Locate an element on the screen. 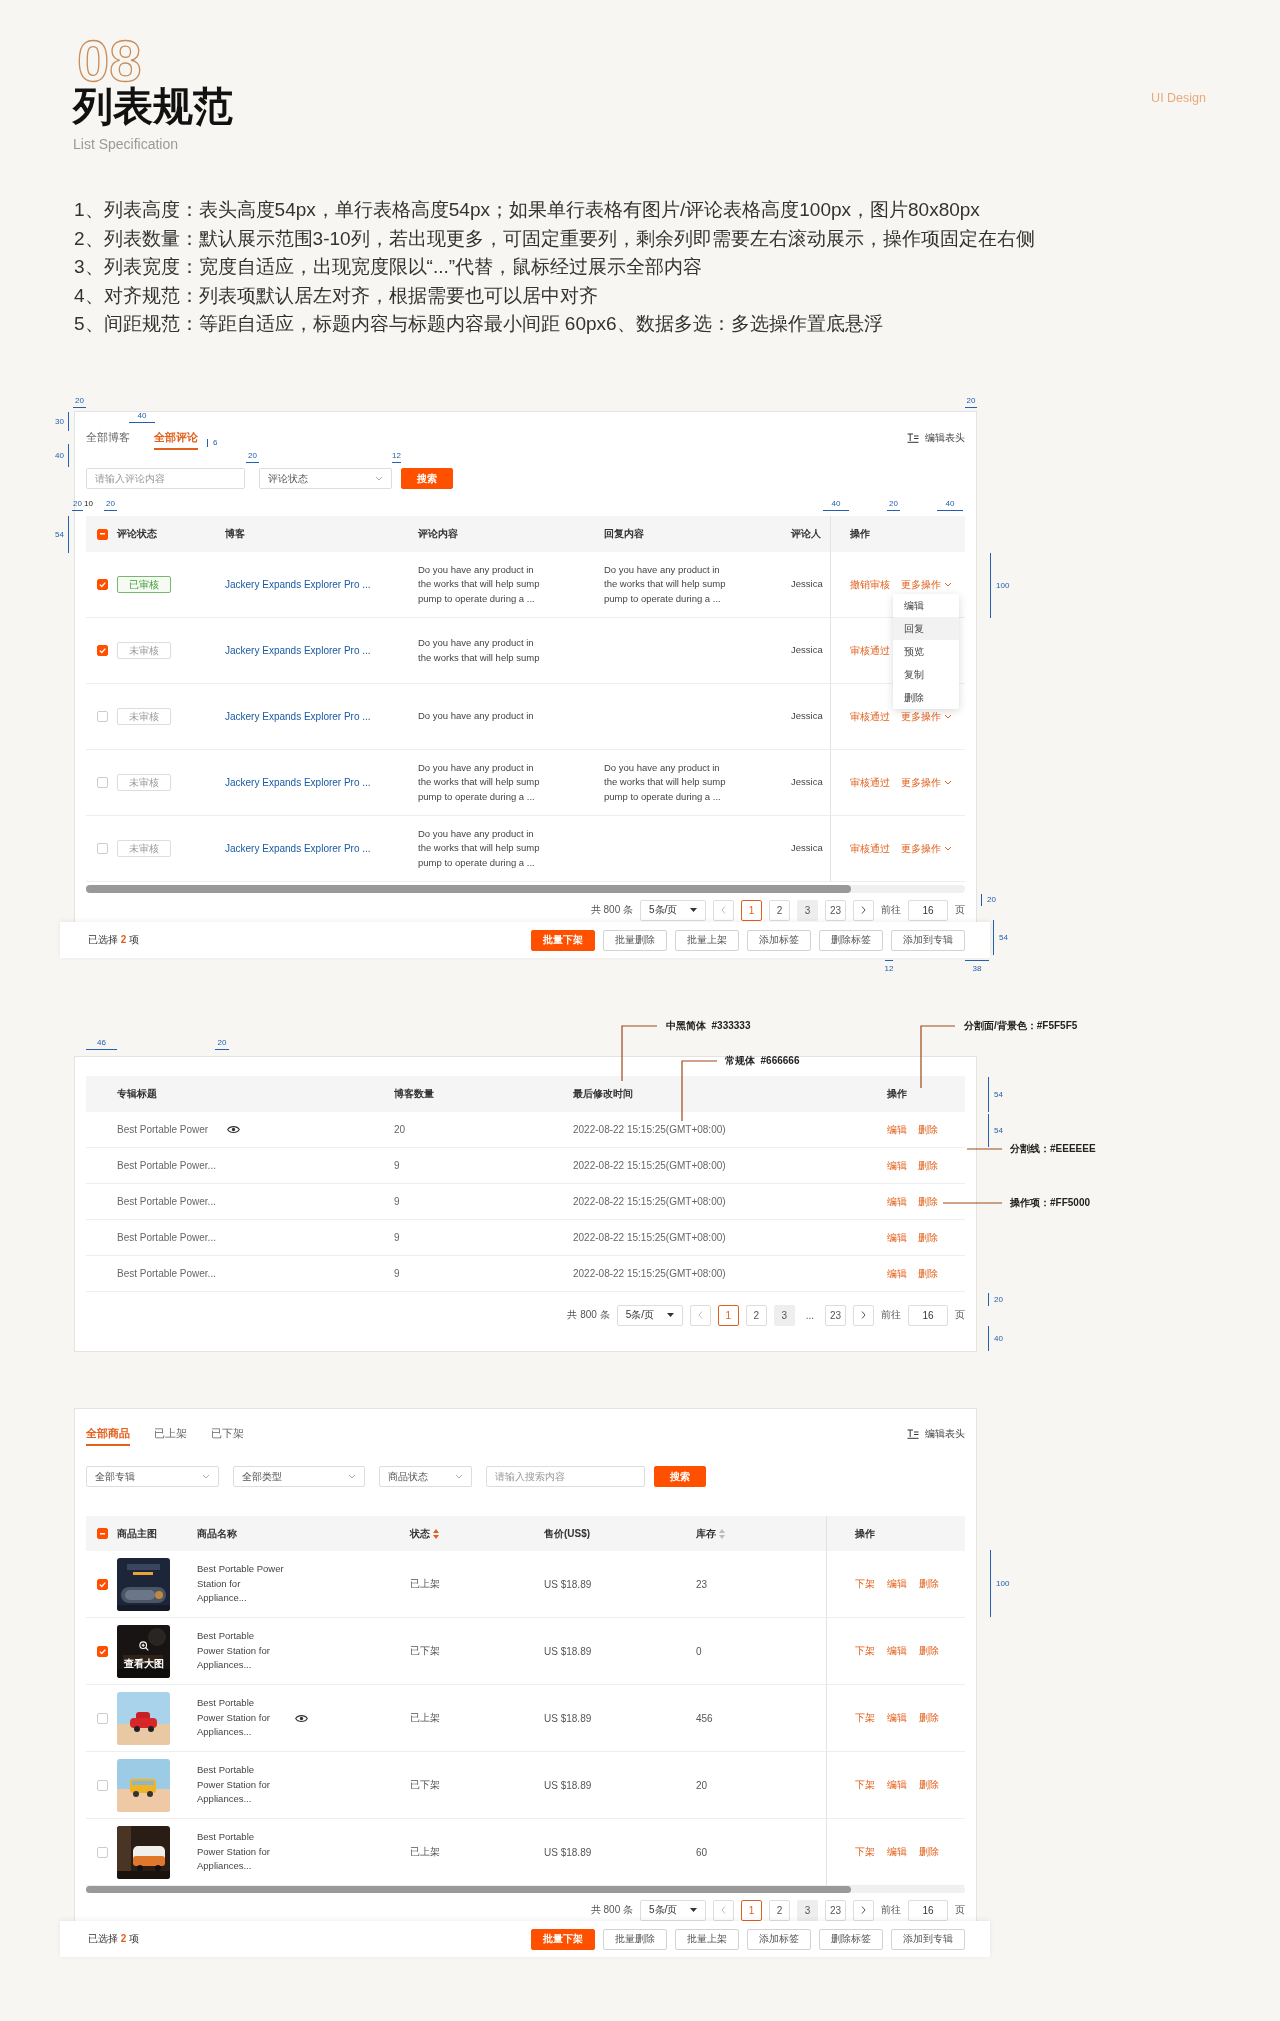 The image size is (1280, 2021). tab: 已上架 is located at coordinates (170, 1434).